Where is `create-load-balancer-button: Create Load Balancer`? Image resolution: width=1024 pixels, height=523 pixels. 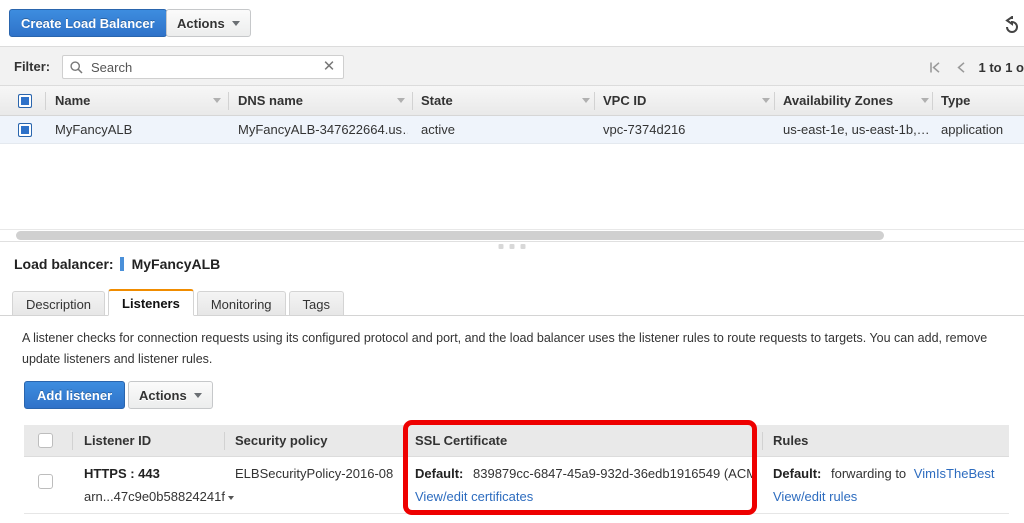
create-load-balancer-button: Create Load Balancer is located at coordinates (88, 23).